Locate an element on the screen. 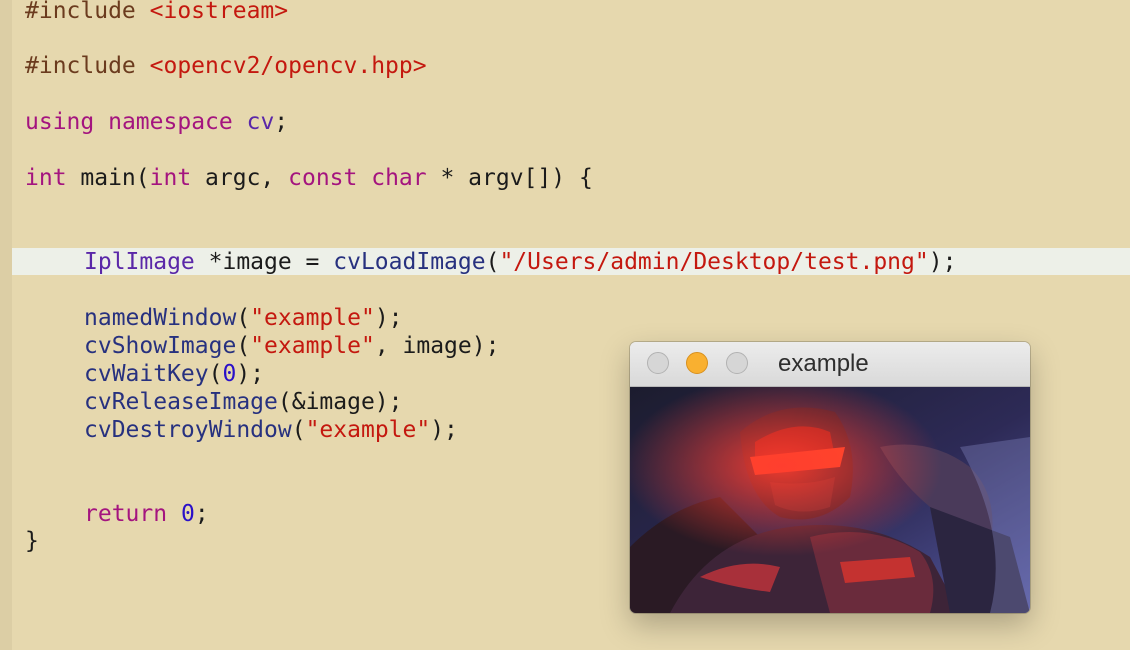 The height and width of the screenshot is (650, 1130). minimize-button is located at coordinates (697, 363).